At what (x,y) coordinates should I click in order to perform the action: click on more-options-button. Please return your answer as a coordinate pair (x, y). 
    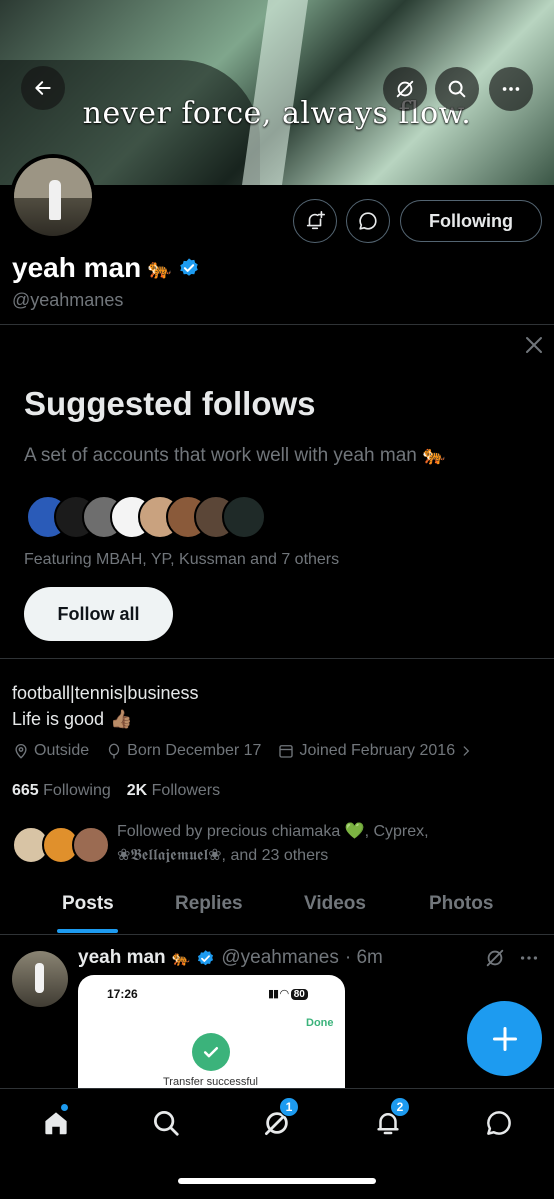
    Looking at the image, I should click on (511, 89).